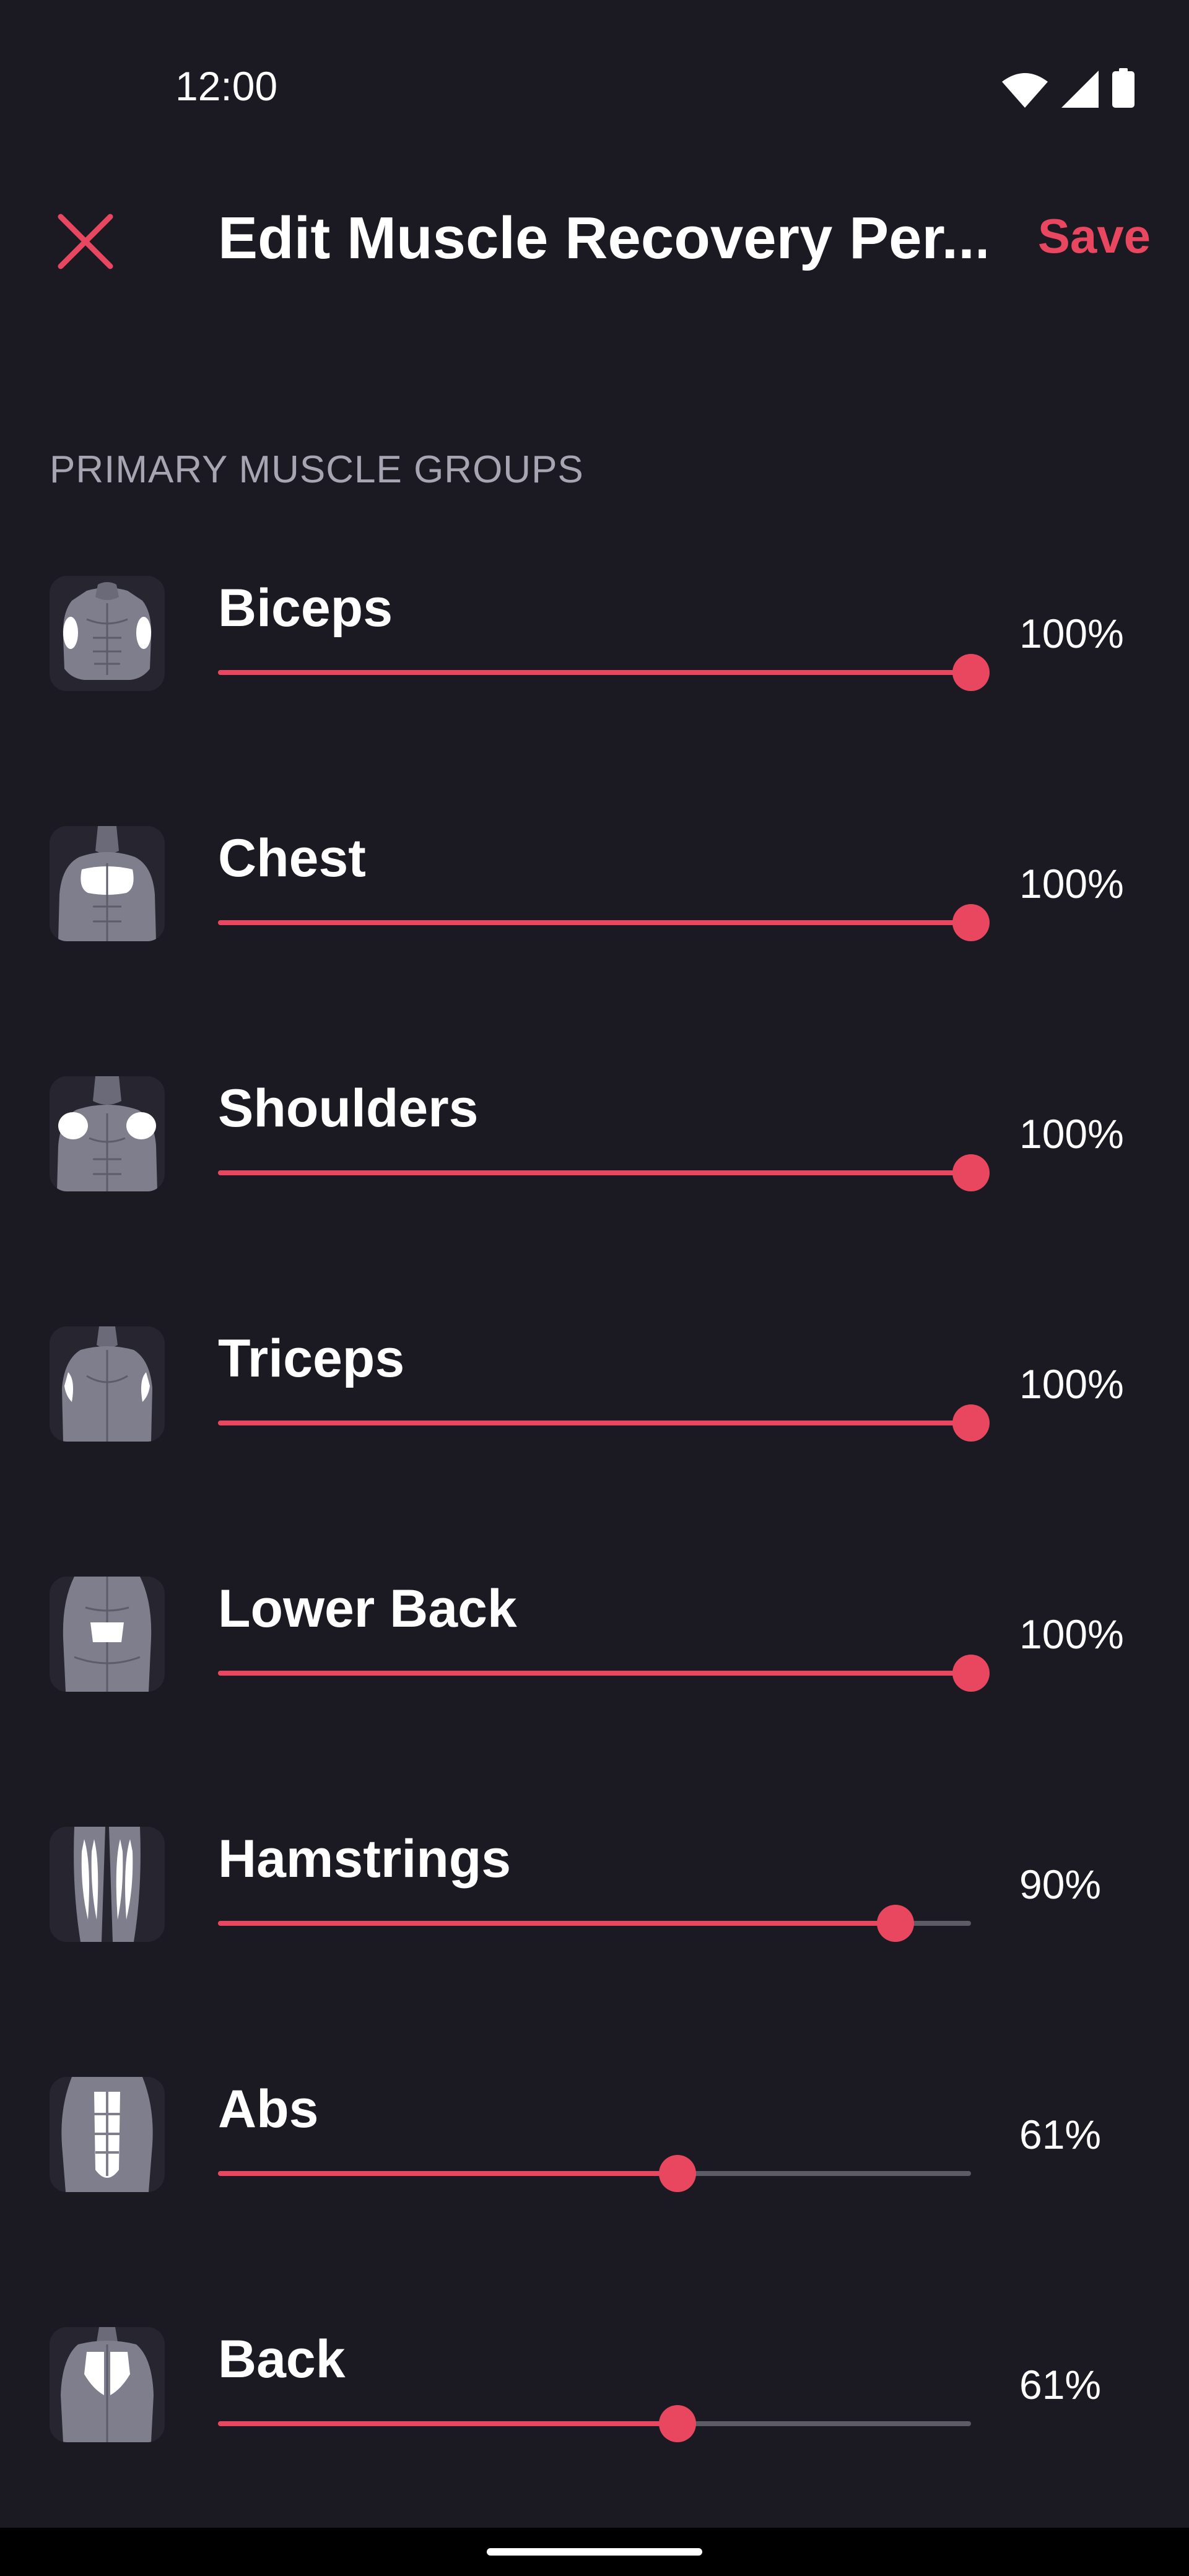 This screenshot has width=1189, height=2576. What do you see at coordinates (107, 633) in the screenshot?
I see `biceps-muscle-icon` at bounding box center [107, 633].